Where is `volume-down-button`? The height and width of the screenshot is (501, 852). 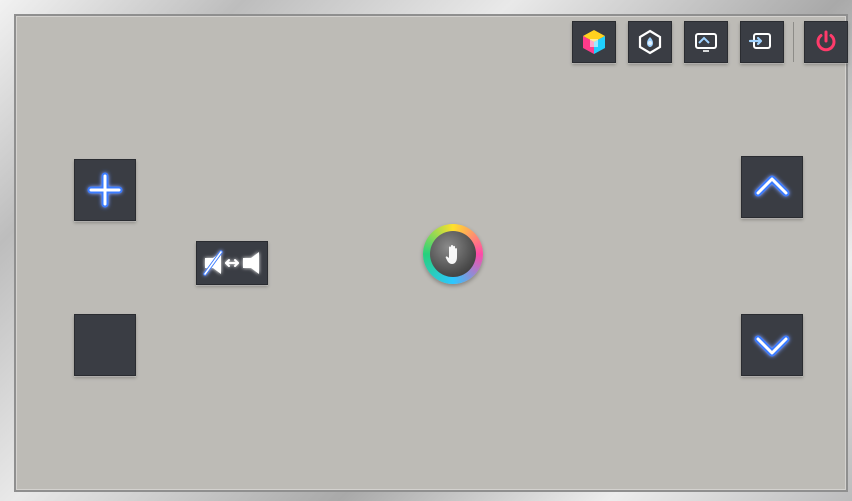
volume-down-button is located at coordinates (105, 345).